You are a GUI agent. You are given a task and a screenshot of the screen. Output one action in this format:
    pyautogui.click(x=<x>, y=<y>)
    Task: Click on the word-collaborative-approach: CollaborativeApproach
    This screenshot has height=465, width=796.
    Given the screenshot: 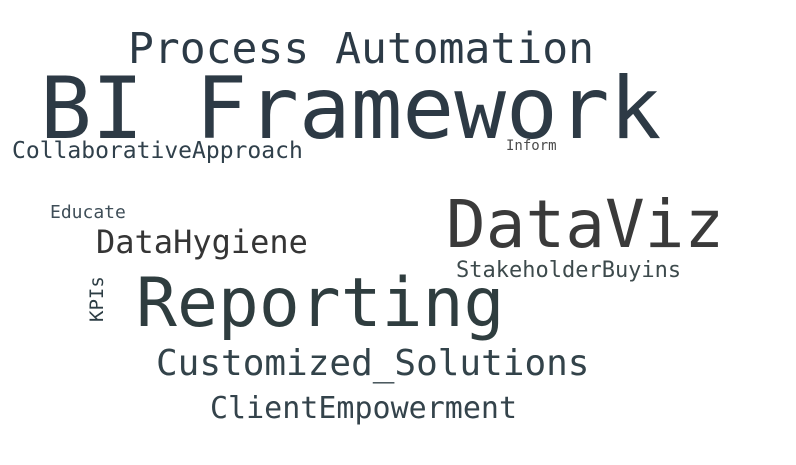 What is the action you would take?
    pyautogui.click(x=157, y=151)
    